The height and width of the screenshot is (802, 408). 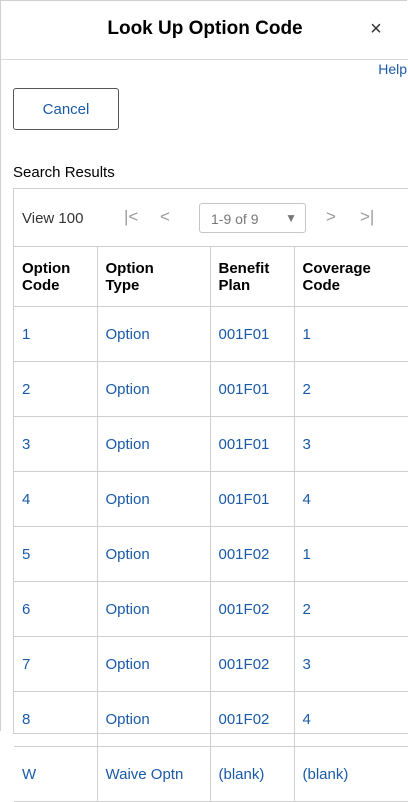 What do you see at coordinates (376, 29) in the screenshot?
I see `close-icon: ×` at bounding box center [376, 29].